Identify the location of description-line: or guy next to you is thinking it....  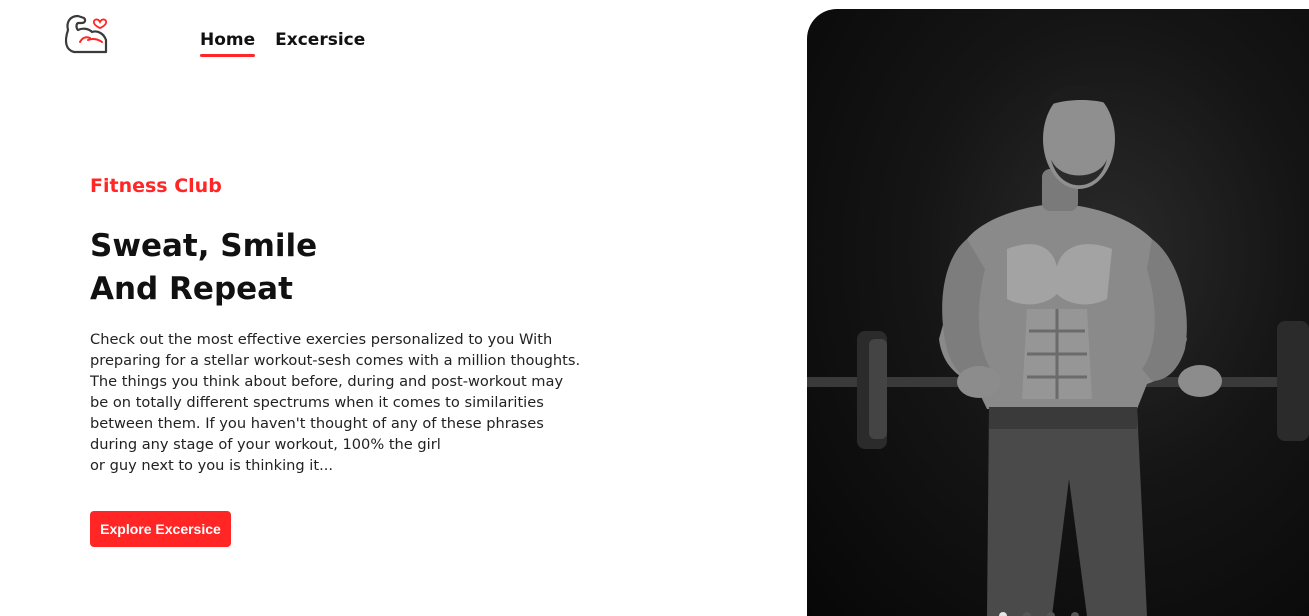
(211, 465).